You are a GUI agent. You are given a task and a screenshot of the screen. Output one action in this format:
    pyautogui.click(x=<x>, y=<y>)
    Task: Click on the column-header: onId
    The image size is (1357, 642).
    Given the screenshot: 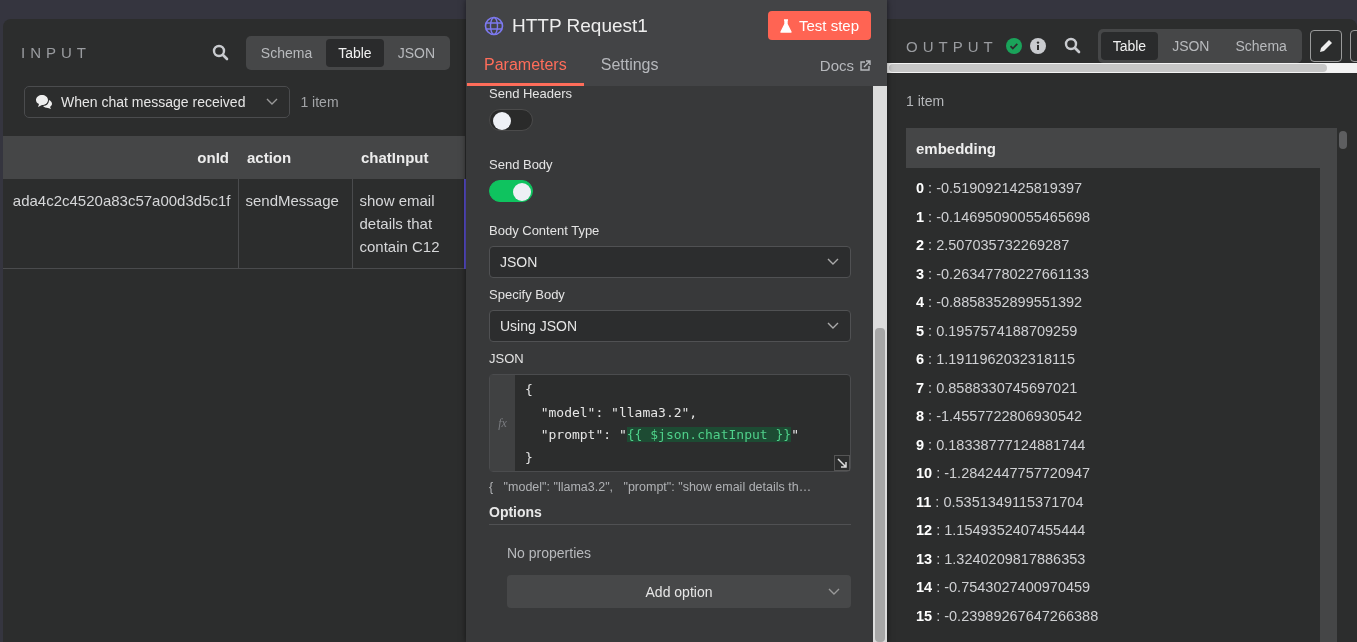 What is the action you would take?
    pyautogui.click(x=120, y=157)
    